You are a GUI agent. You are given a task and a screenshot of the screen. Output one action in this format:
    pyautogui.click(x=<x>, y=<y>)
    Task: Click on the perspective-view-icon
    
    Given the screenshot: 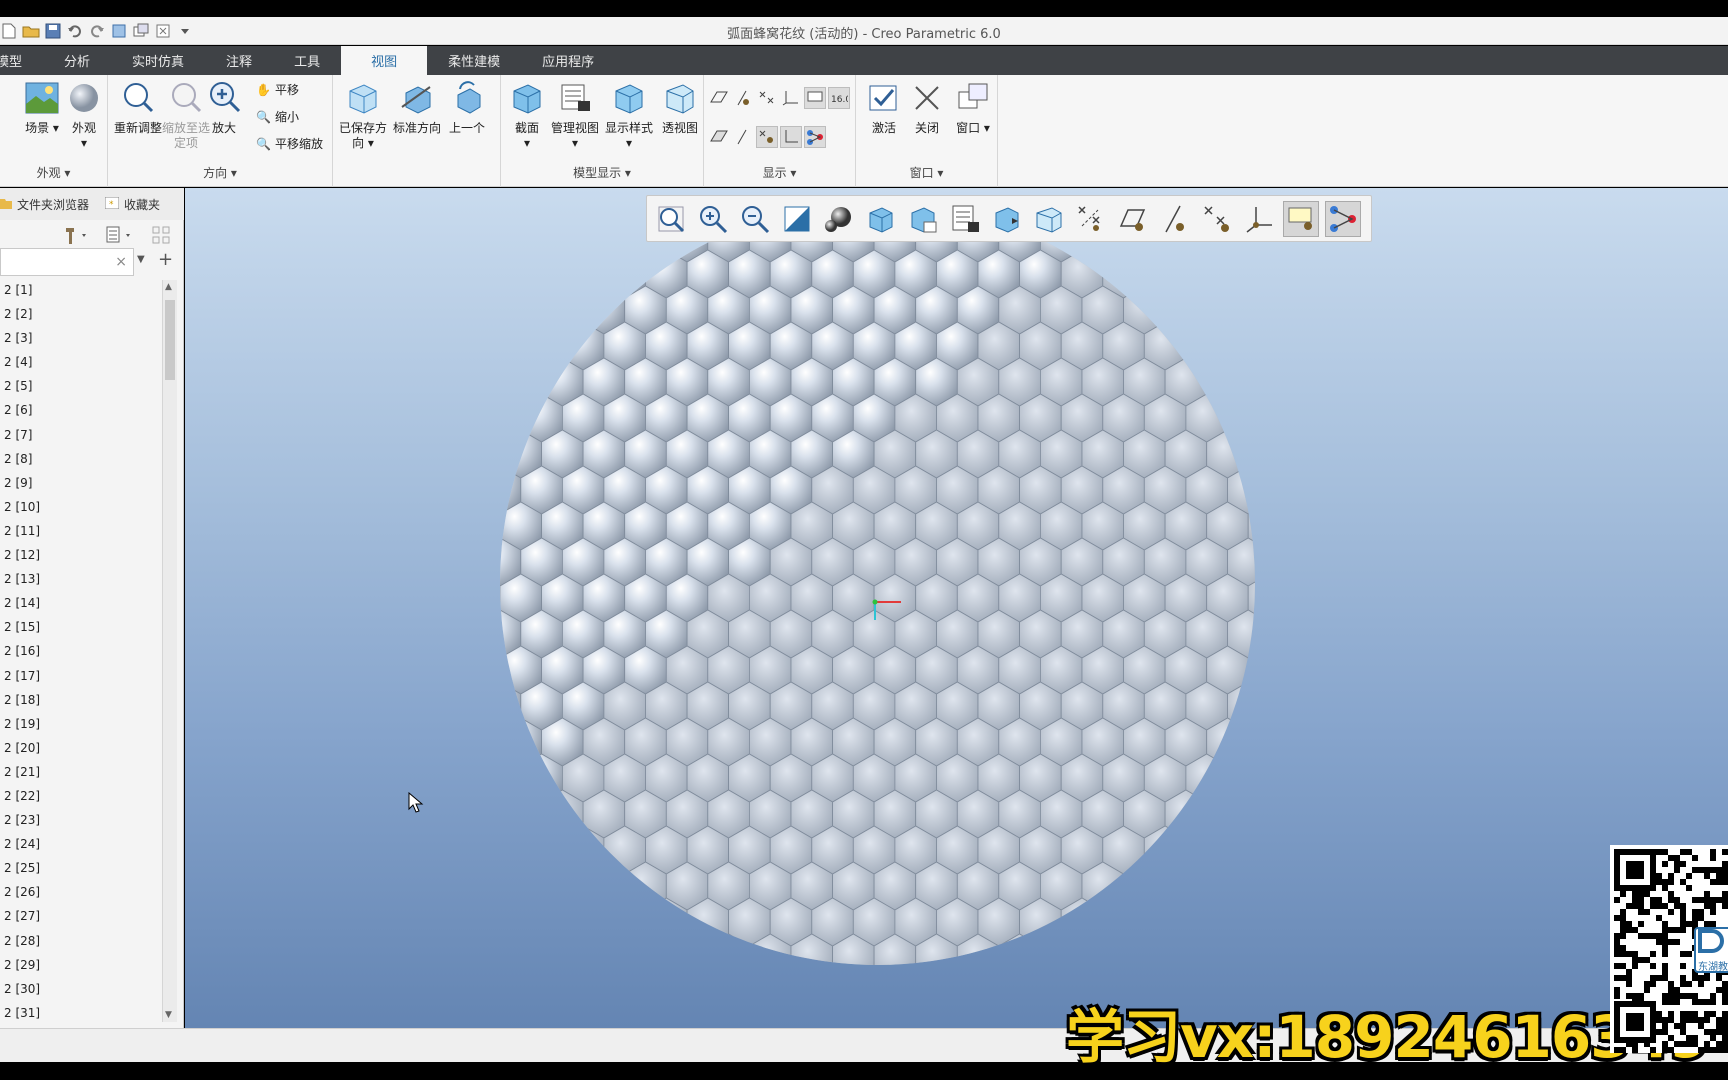 What is the action you would take?
    pyautogui.click(x=1049, y=219)
    